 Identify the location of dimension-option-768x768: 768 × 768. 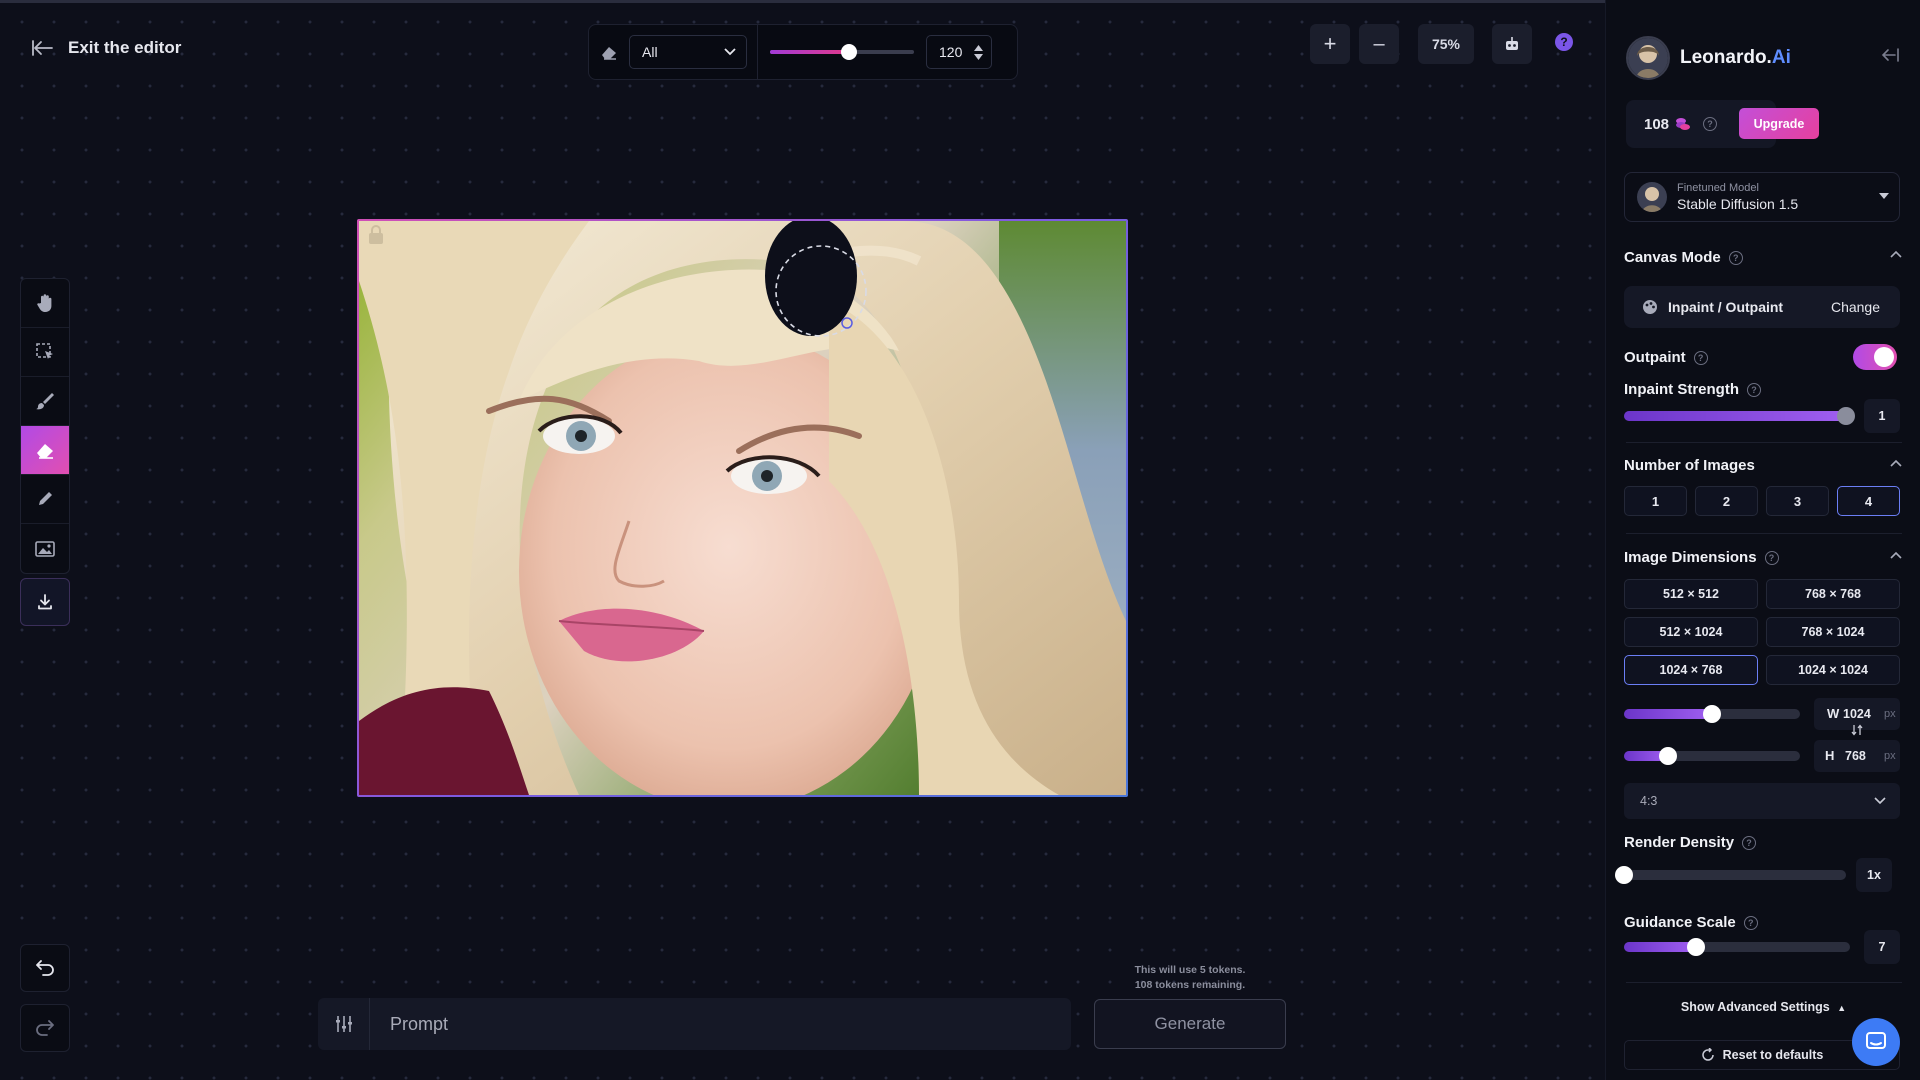
(1833, 594).